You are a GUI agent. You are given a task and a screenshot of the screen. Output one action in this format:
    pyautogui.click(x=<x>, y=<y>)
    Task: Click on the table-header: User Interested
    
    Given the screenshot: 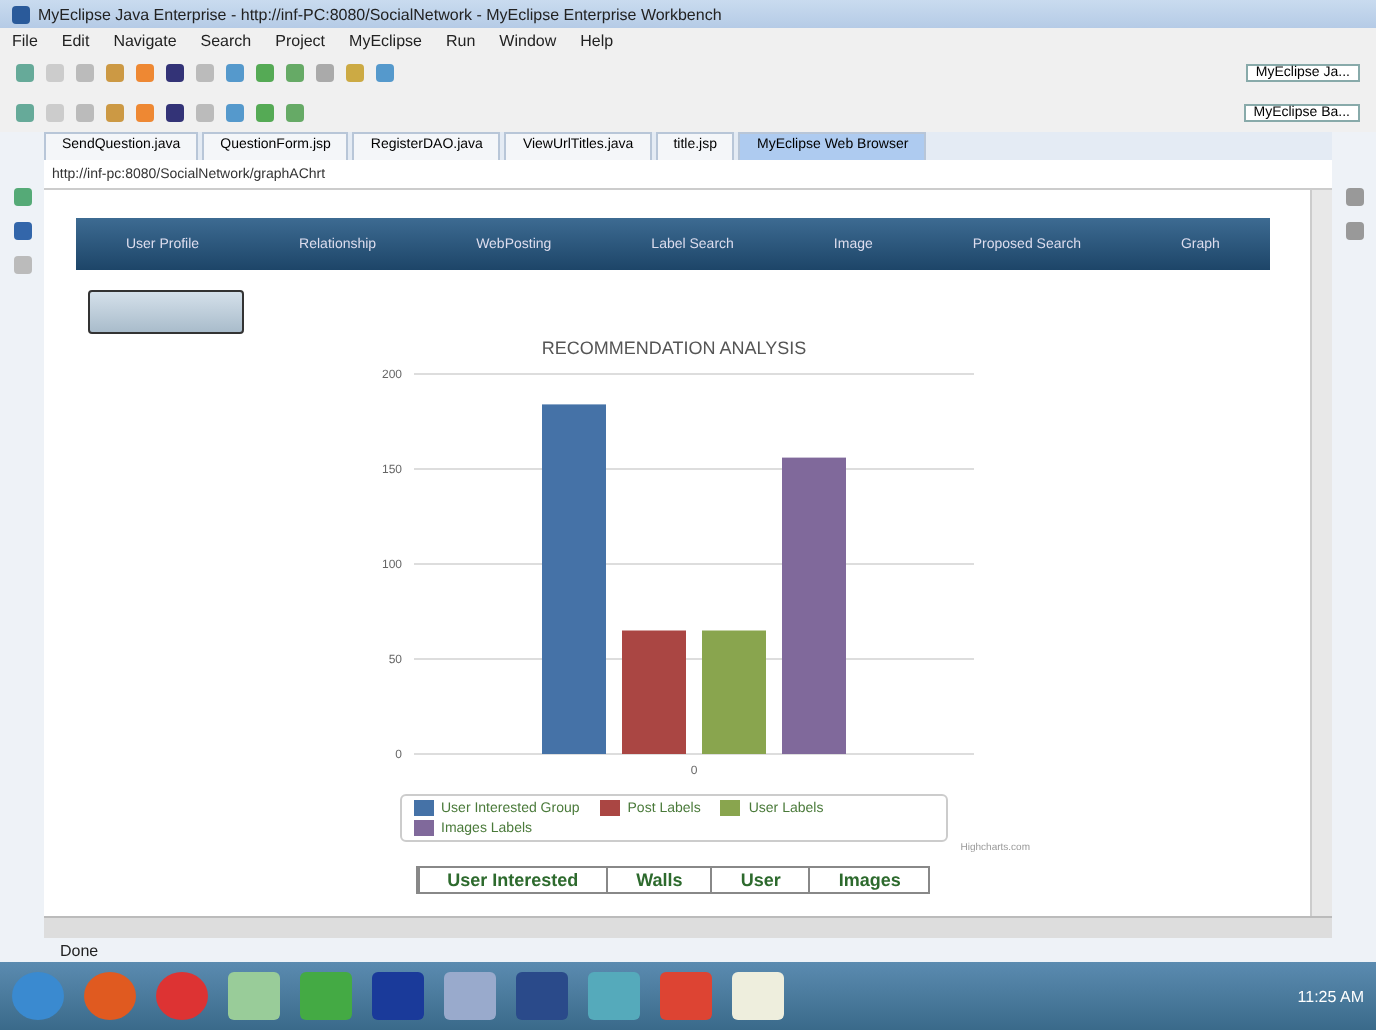 What is the action you would take?
    pyautogui.click(x=512, y=880)
    